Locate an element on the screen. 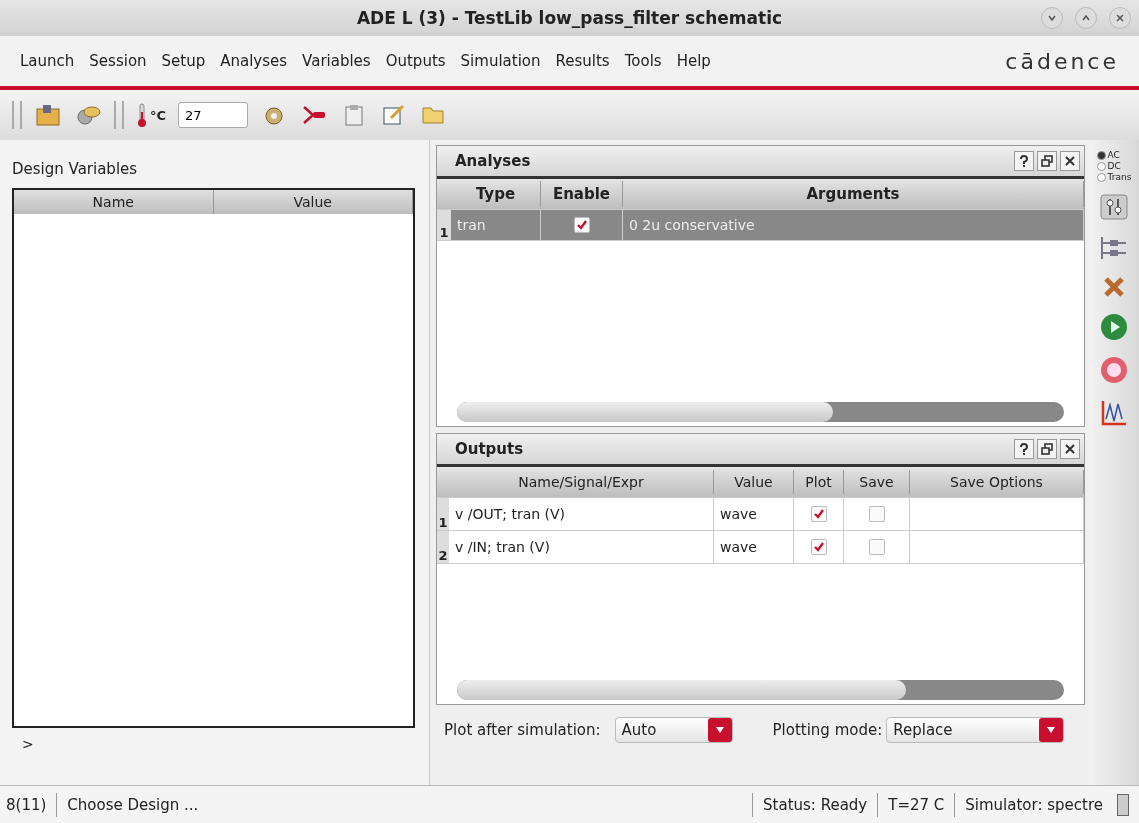  field-label: Plotting mode: is located at coordinates (827, 730).